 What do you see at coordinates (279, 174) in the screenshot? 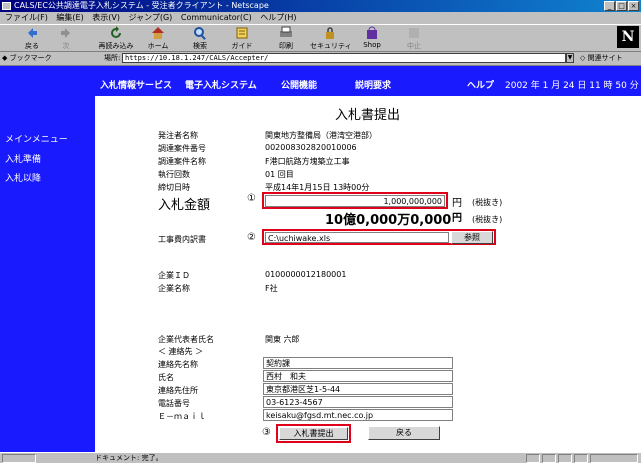
I see `round-value: 01 回目` at bounding box center [279, 174].